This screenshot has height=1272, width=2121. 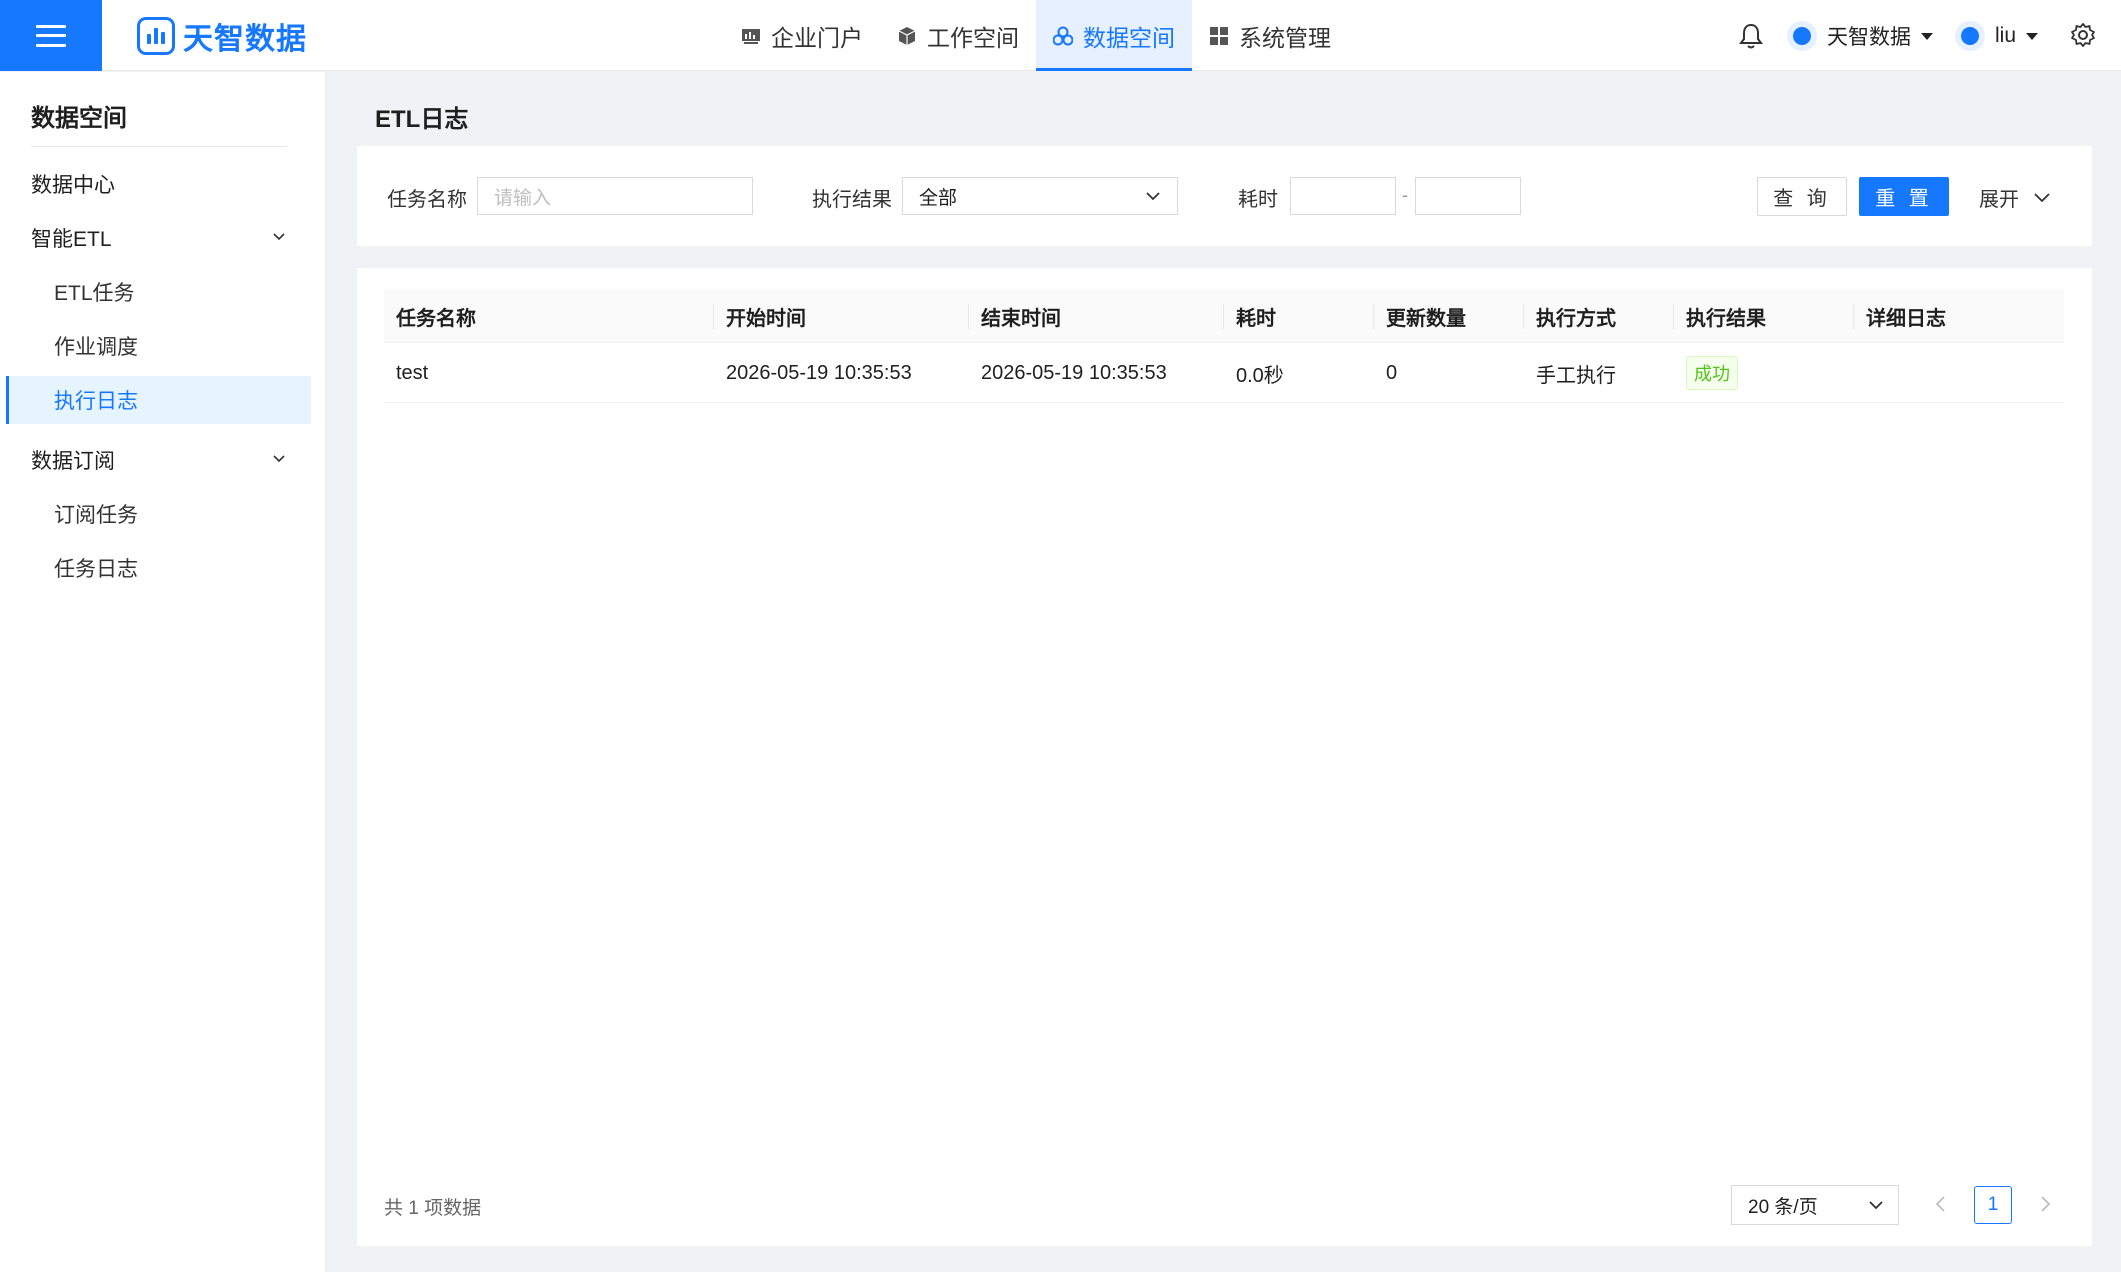 What do you see at coordinates (852, 200) in the screenshot?
I see `result-label: 执行结果` at bounding box center [852, 200].